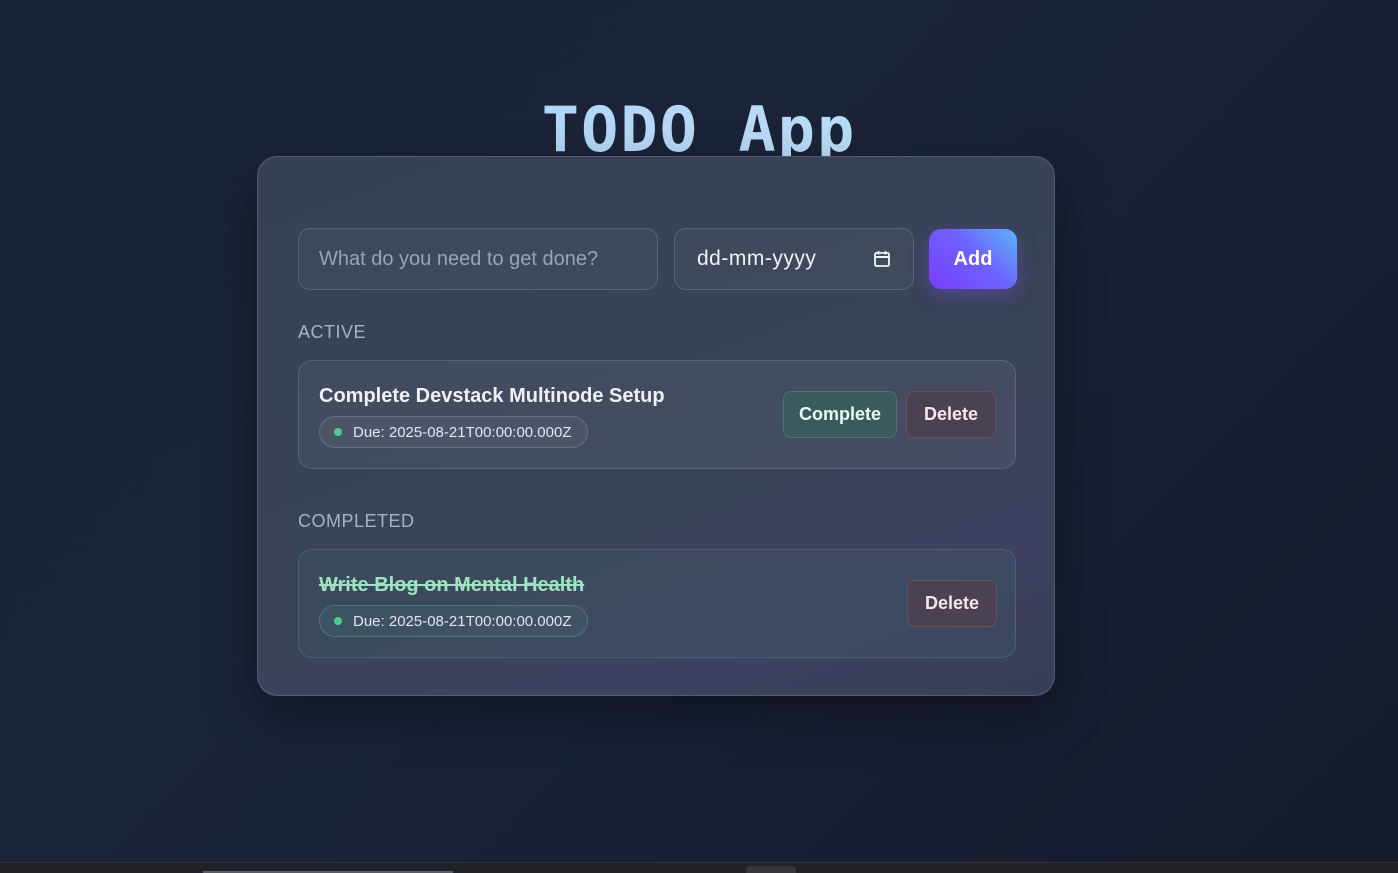 Image resolution: width=1398 pixels, height=873 pixels. What do you see at coordinates (771, 869) in the screenshot?
I see `taskbar-tab` at bounding box center [771, 869].